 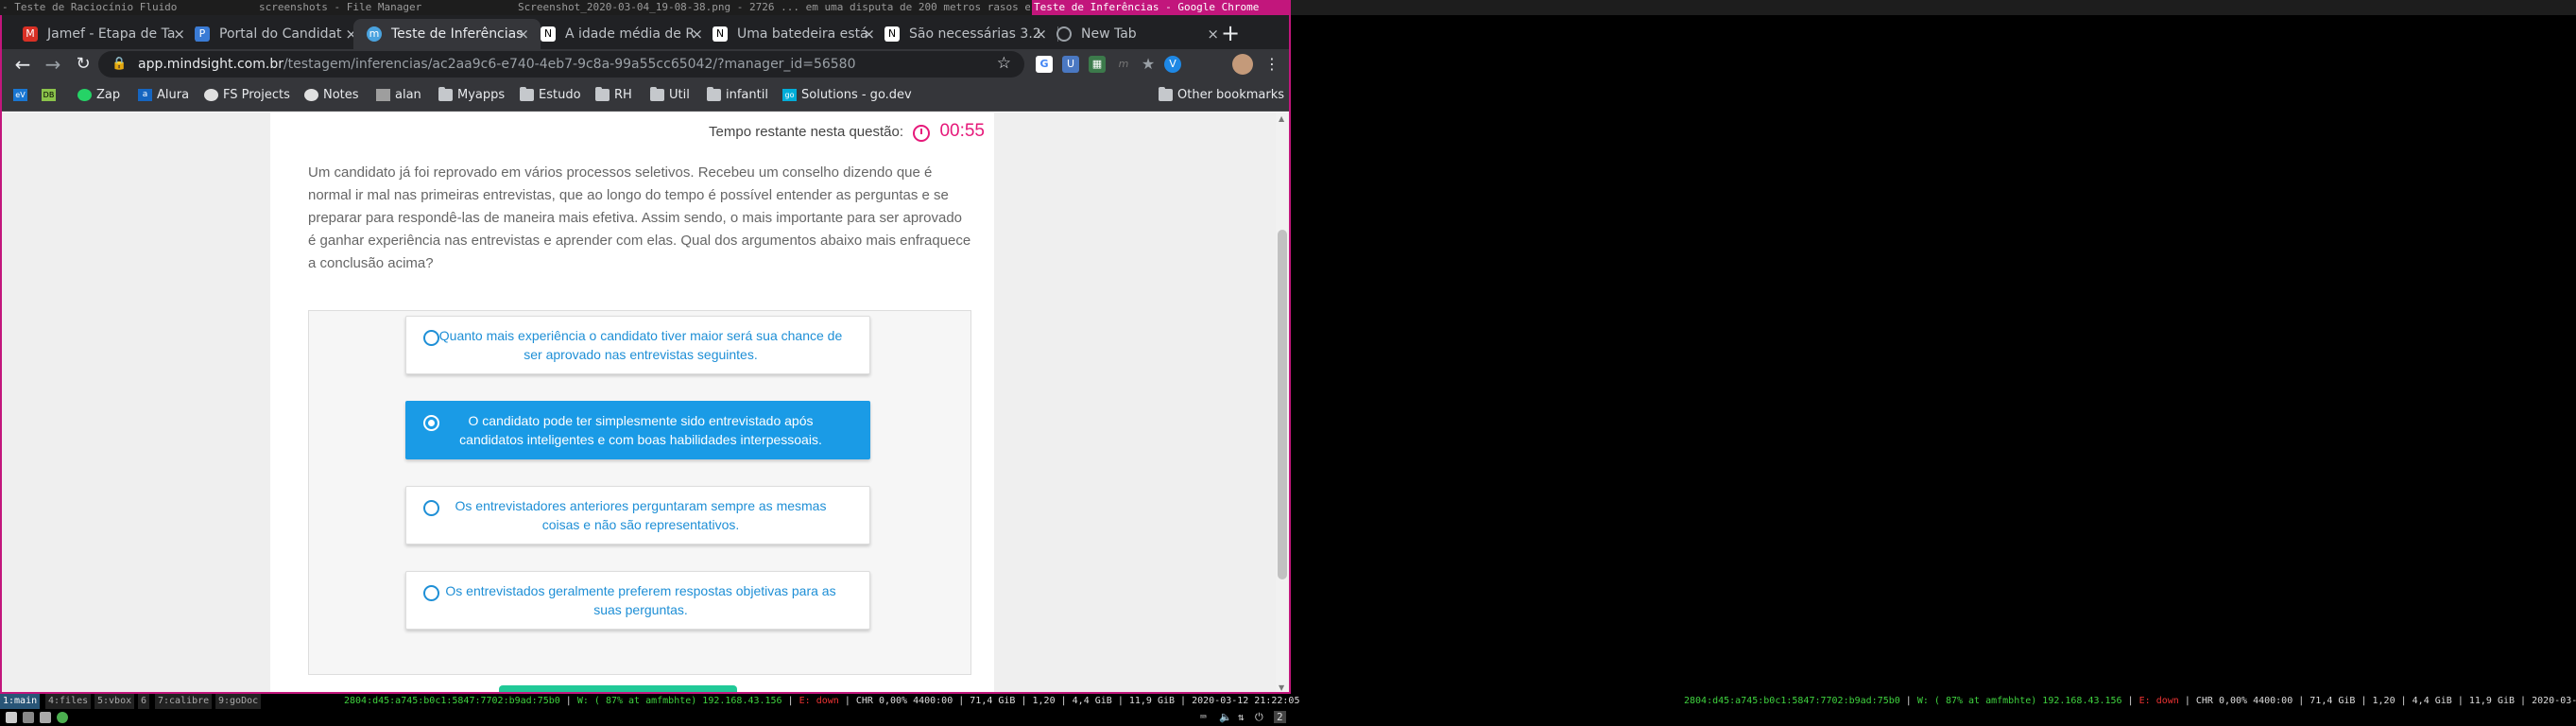 I want to click on files-icon, so click(x=28, y=717).